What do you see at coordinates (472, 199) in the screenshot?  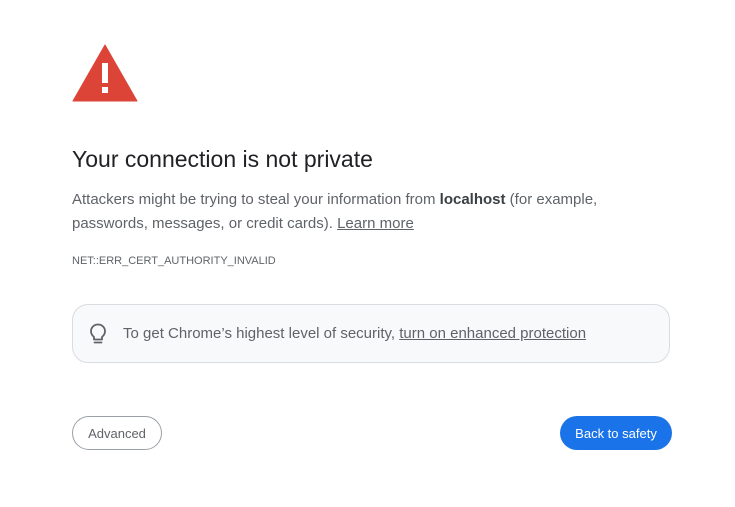 I see `host-name: localhost` at bounding box center [472, 199].